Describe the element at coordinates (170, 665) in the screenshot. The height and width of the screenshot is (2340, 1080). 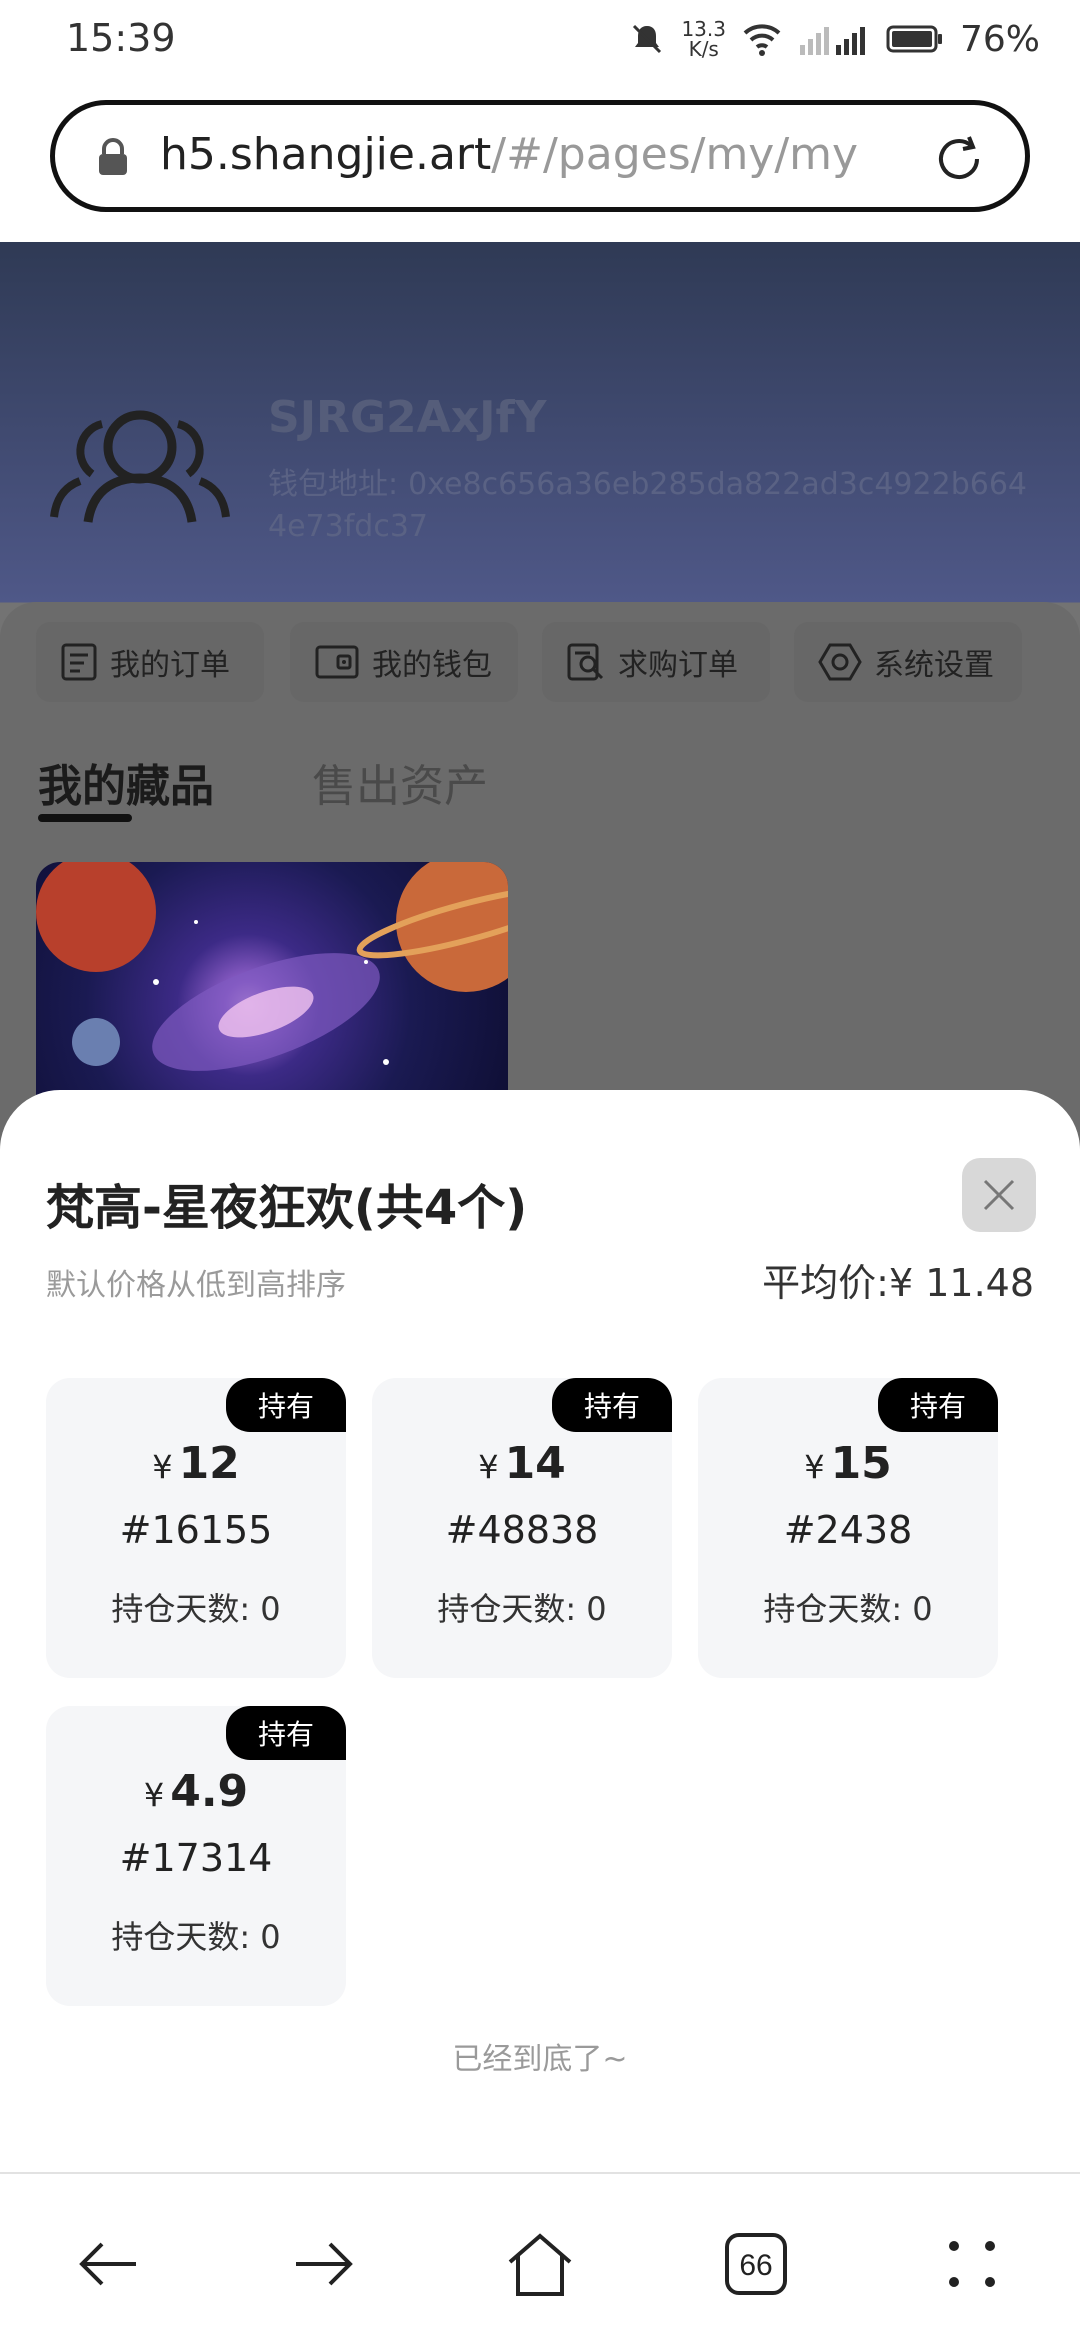
I see `my-orders-label: 我的订单` at that location.